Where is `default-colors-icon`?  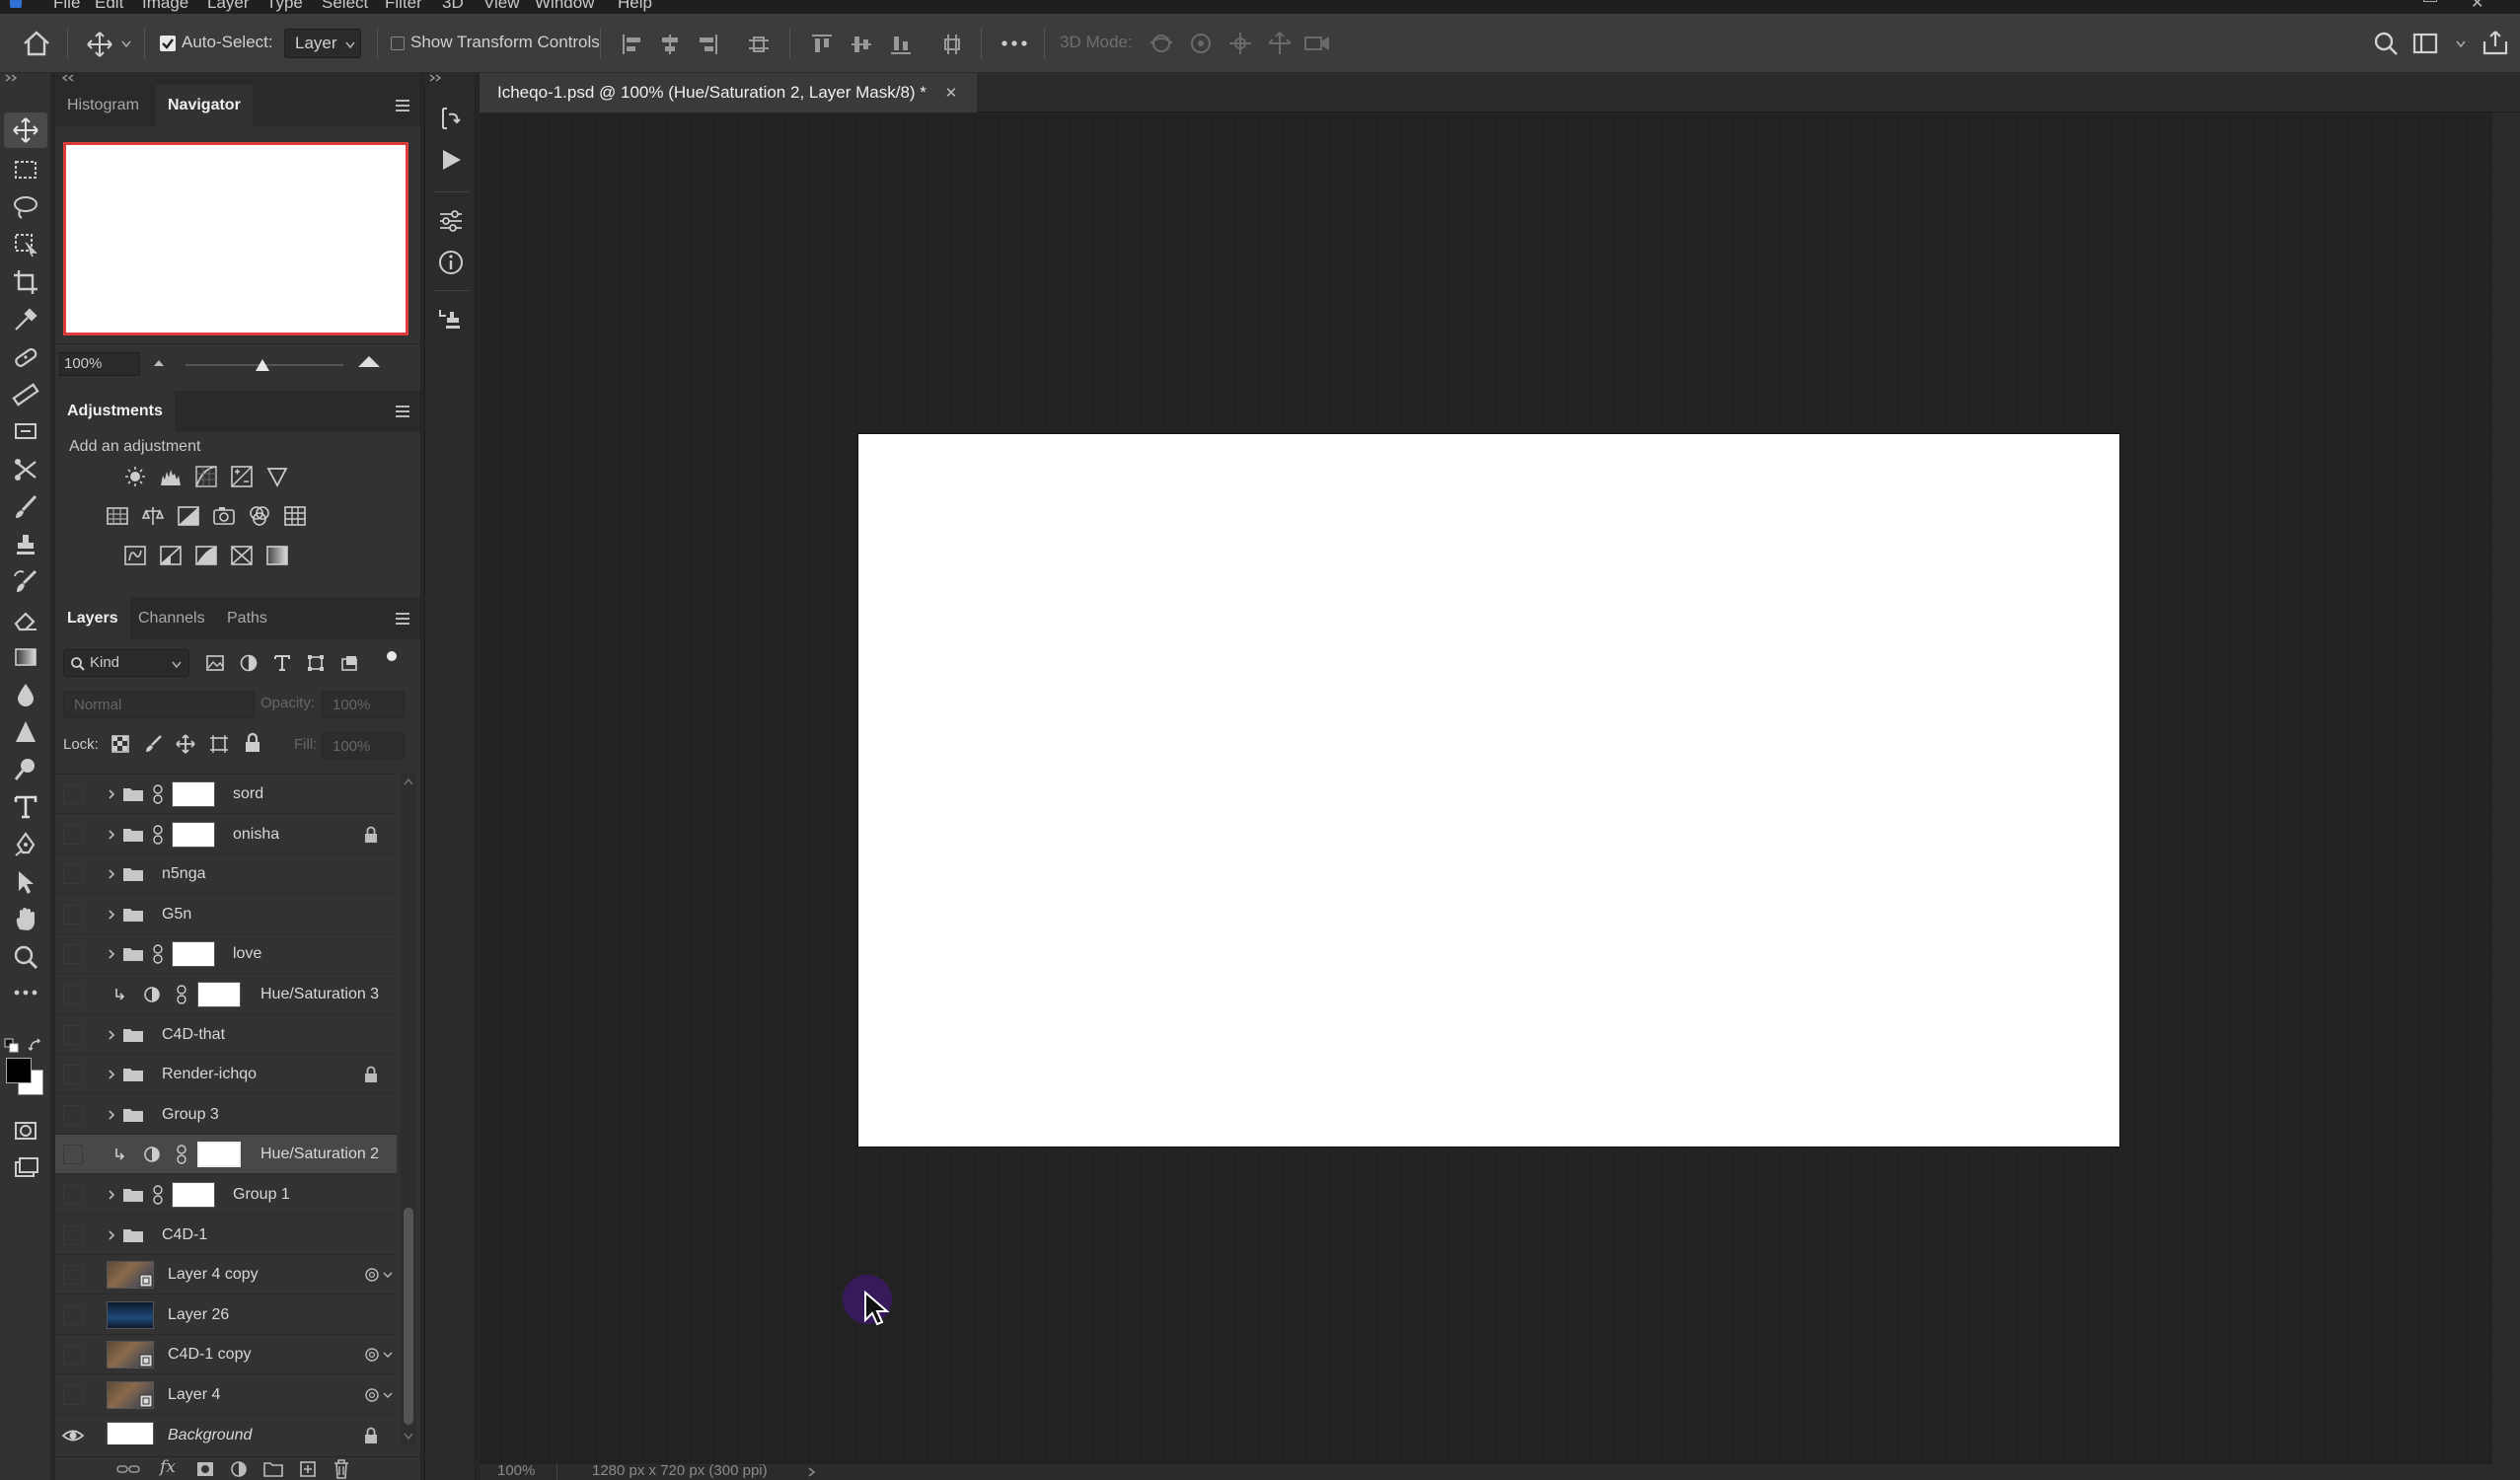
default-colors-icon is located at coordinates (12, 1046).